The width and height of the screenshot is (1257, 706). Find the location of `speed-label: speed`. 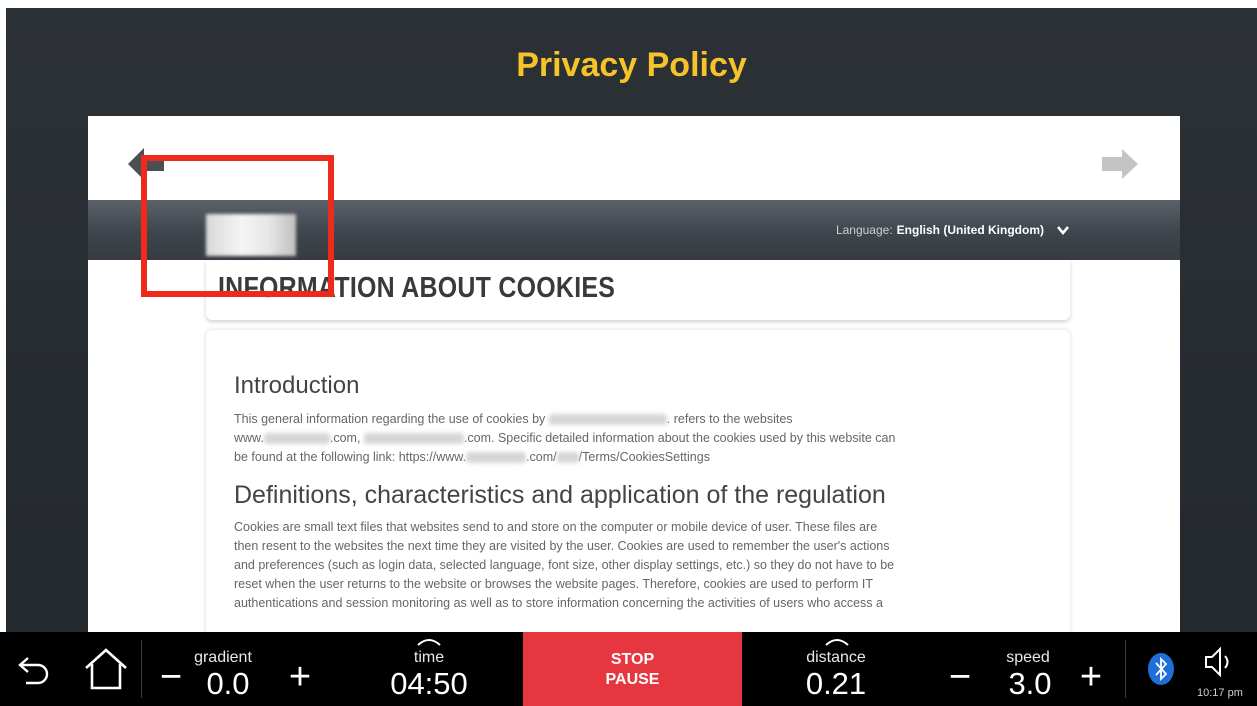

speed-label: speed is located at coordinates (1028, 657).